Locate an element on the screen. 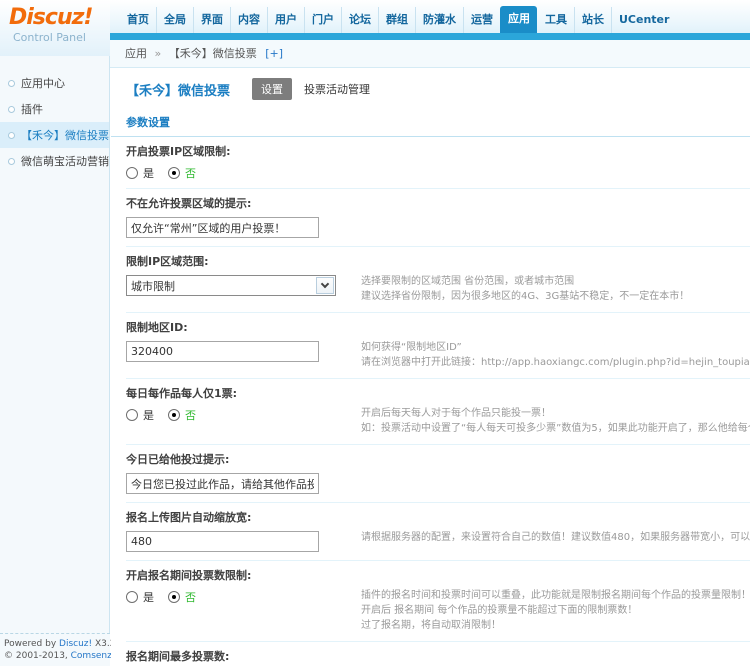  nav-item-link: 论坛 is located at coordinates (359, 20).